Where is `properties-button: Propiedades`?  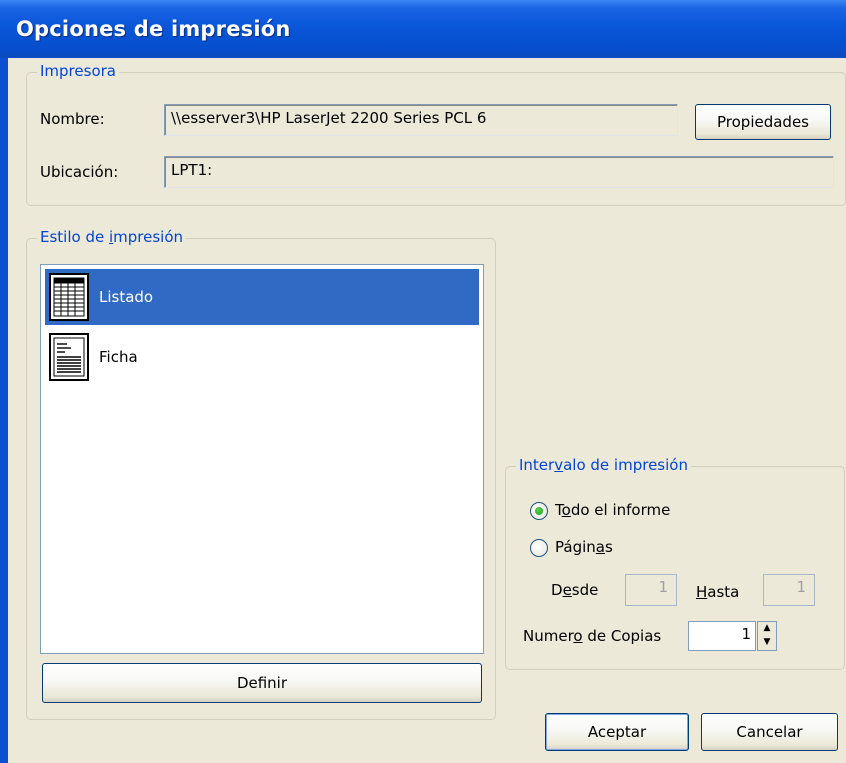
properties-button: Propiedades is located at coordinates (763, 122).